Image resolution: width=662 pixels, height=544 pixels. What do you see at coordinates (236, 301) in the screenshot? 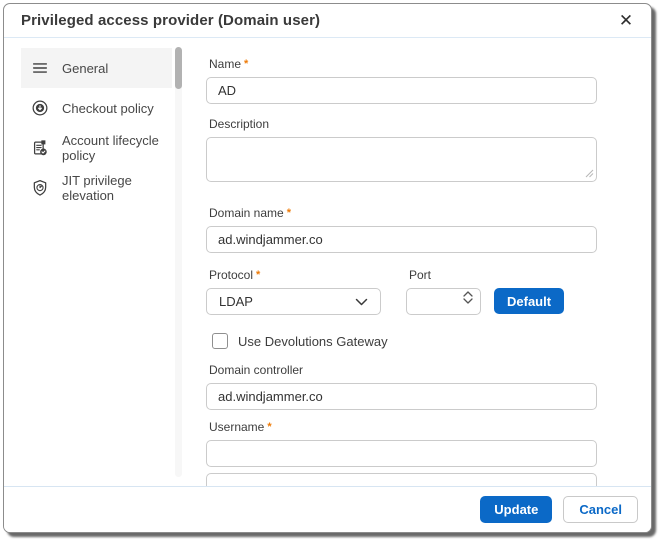
I see `protocol-selected-value: LDAP` at bounding box center [236, 301].